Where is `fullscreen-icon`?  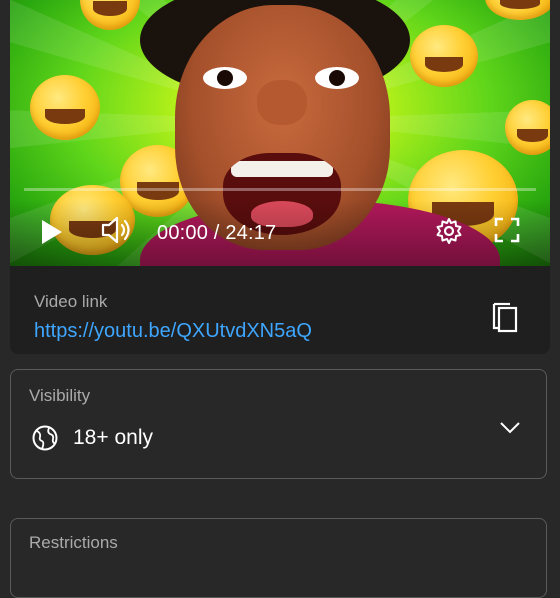 fullscreen-icon is located at coordinates (507, 230).